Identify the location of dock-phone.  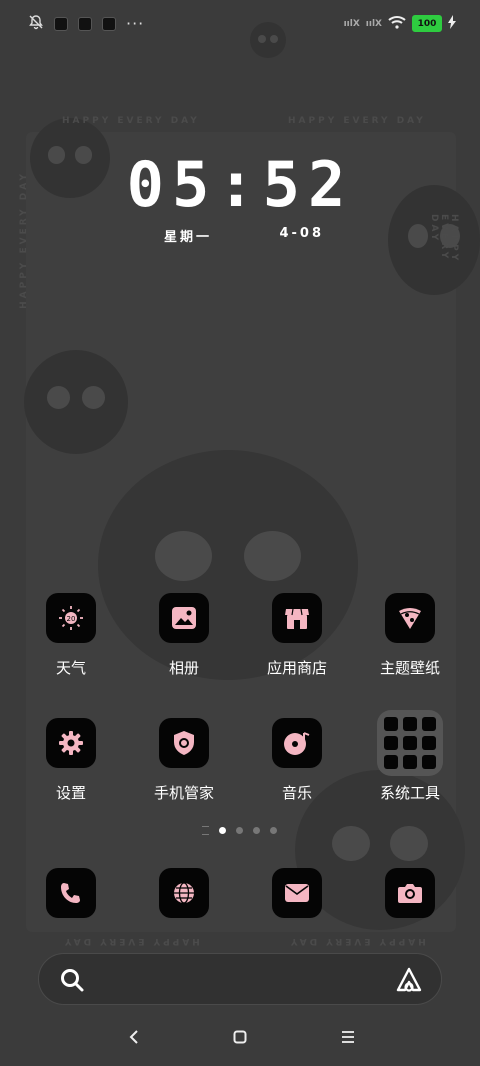
(71, 893).